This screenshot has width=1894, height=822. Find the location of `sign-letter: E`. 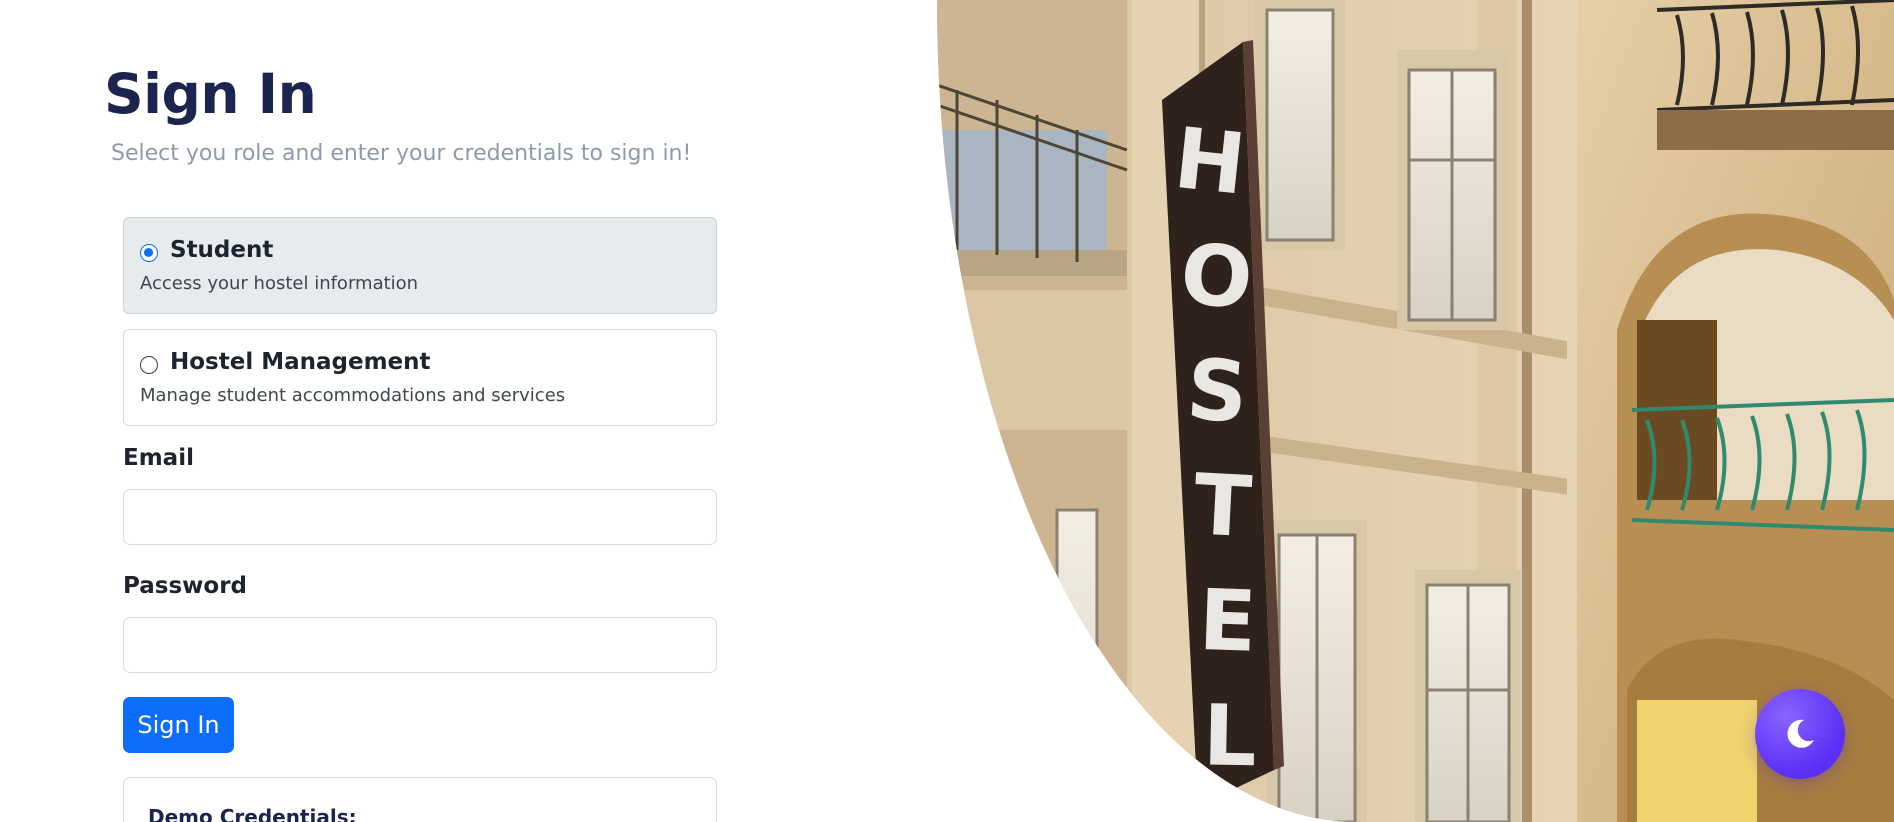

sign-letter: E is located at coordinates (1227, 621).